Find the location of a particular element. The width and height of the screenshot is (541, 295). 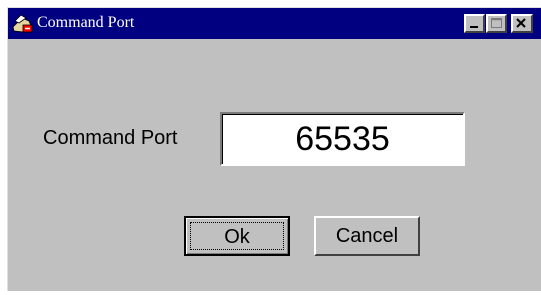

ok-button: Ok is located at coordinates (237, 236).